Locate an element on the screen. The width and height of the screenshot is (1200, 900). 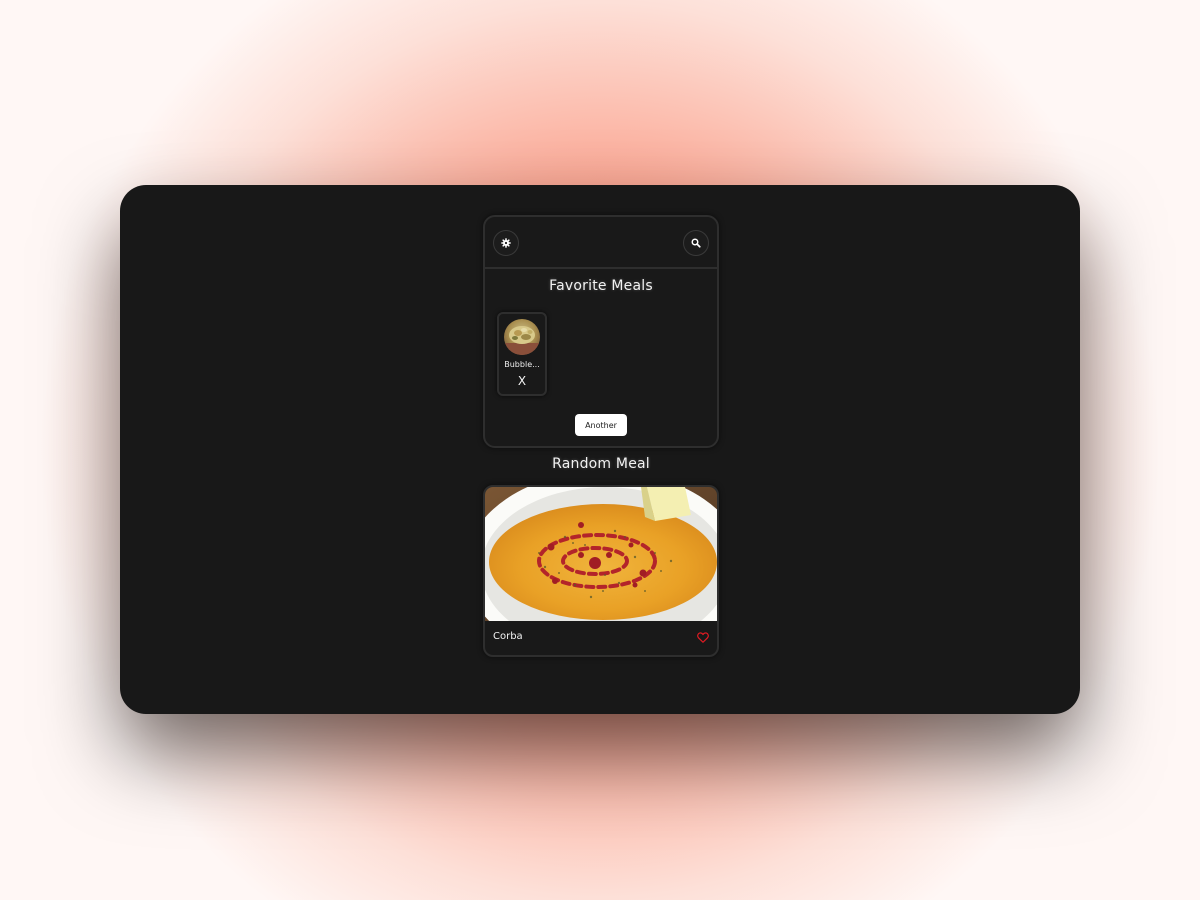
heart-icon is located at coordinates (703, 637).